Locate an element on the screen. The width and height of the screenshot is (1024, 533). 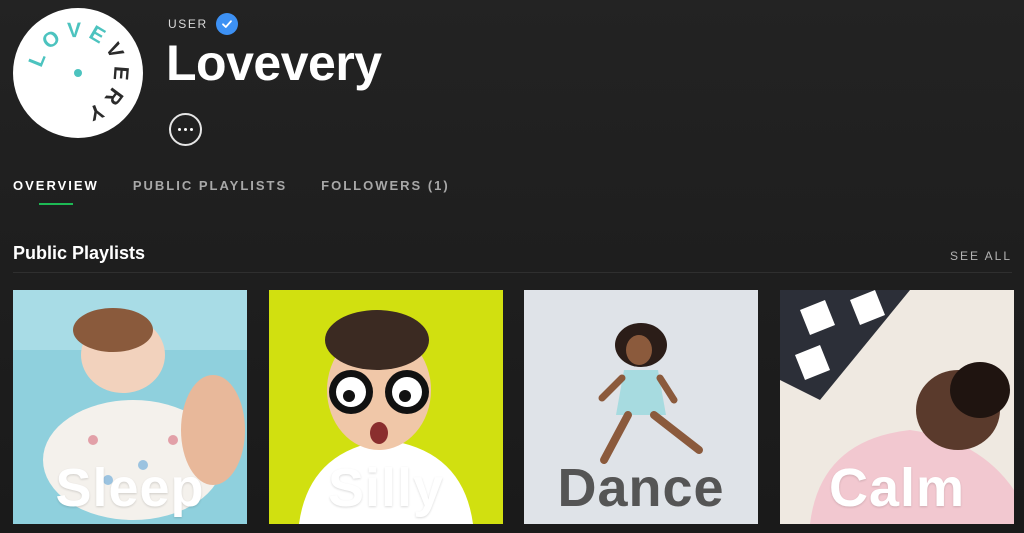
tab-public-playlists-label: PUBLIC PLAYLISTS is located at coordinates (210, 185).